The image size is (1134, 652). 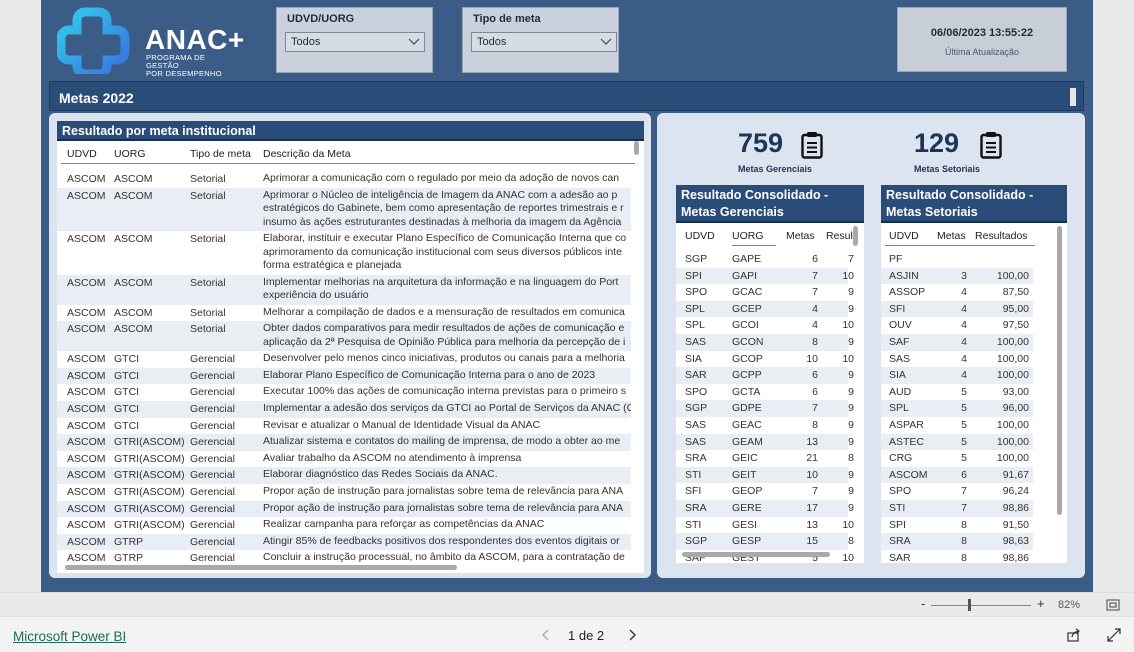 I want to click on cell-udvd: SGP, so click(x=696, y=541).